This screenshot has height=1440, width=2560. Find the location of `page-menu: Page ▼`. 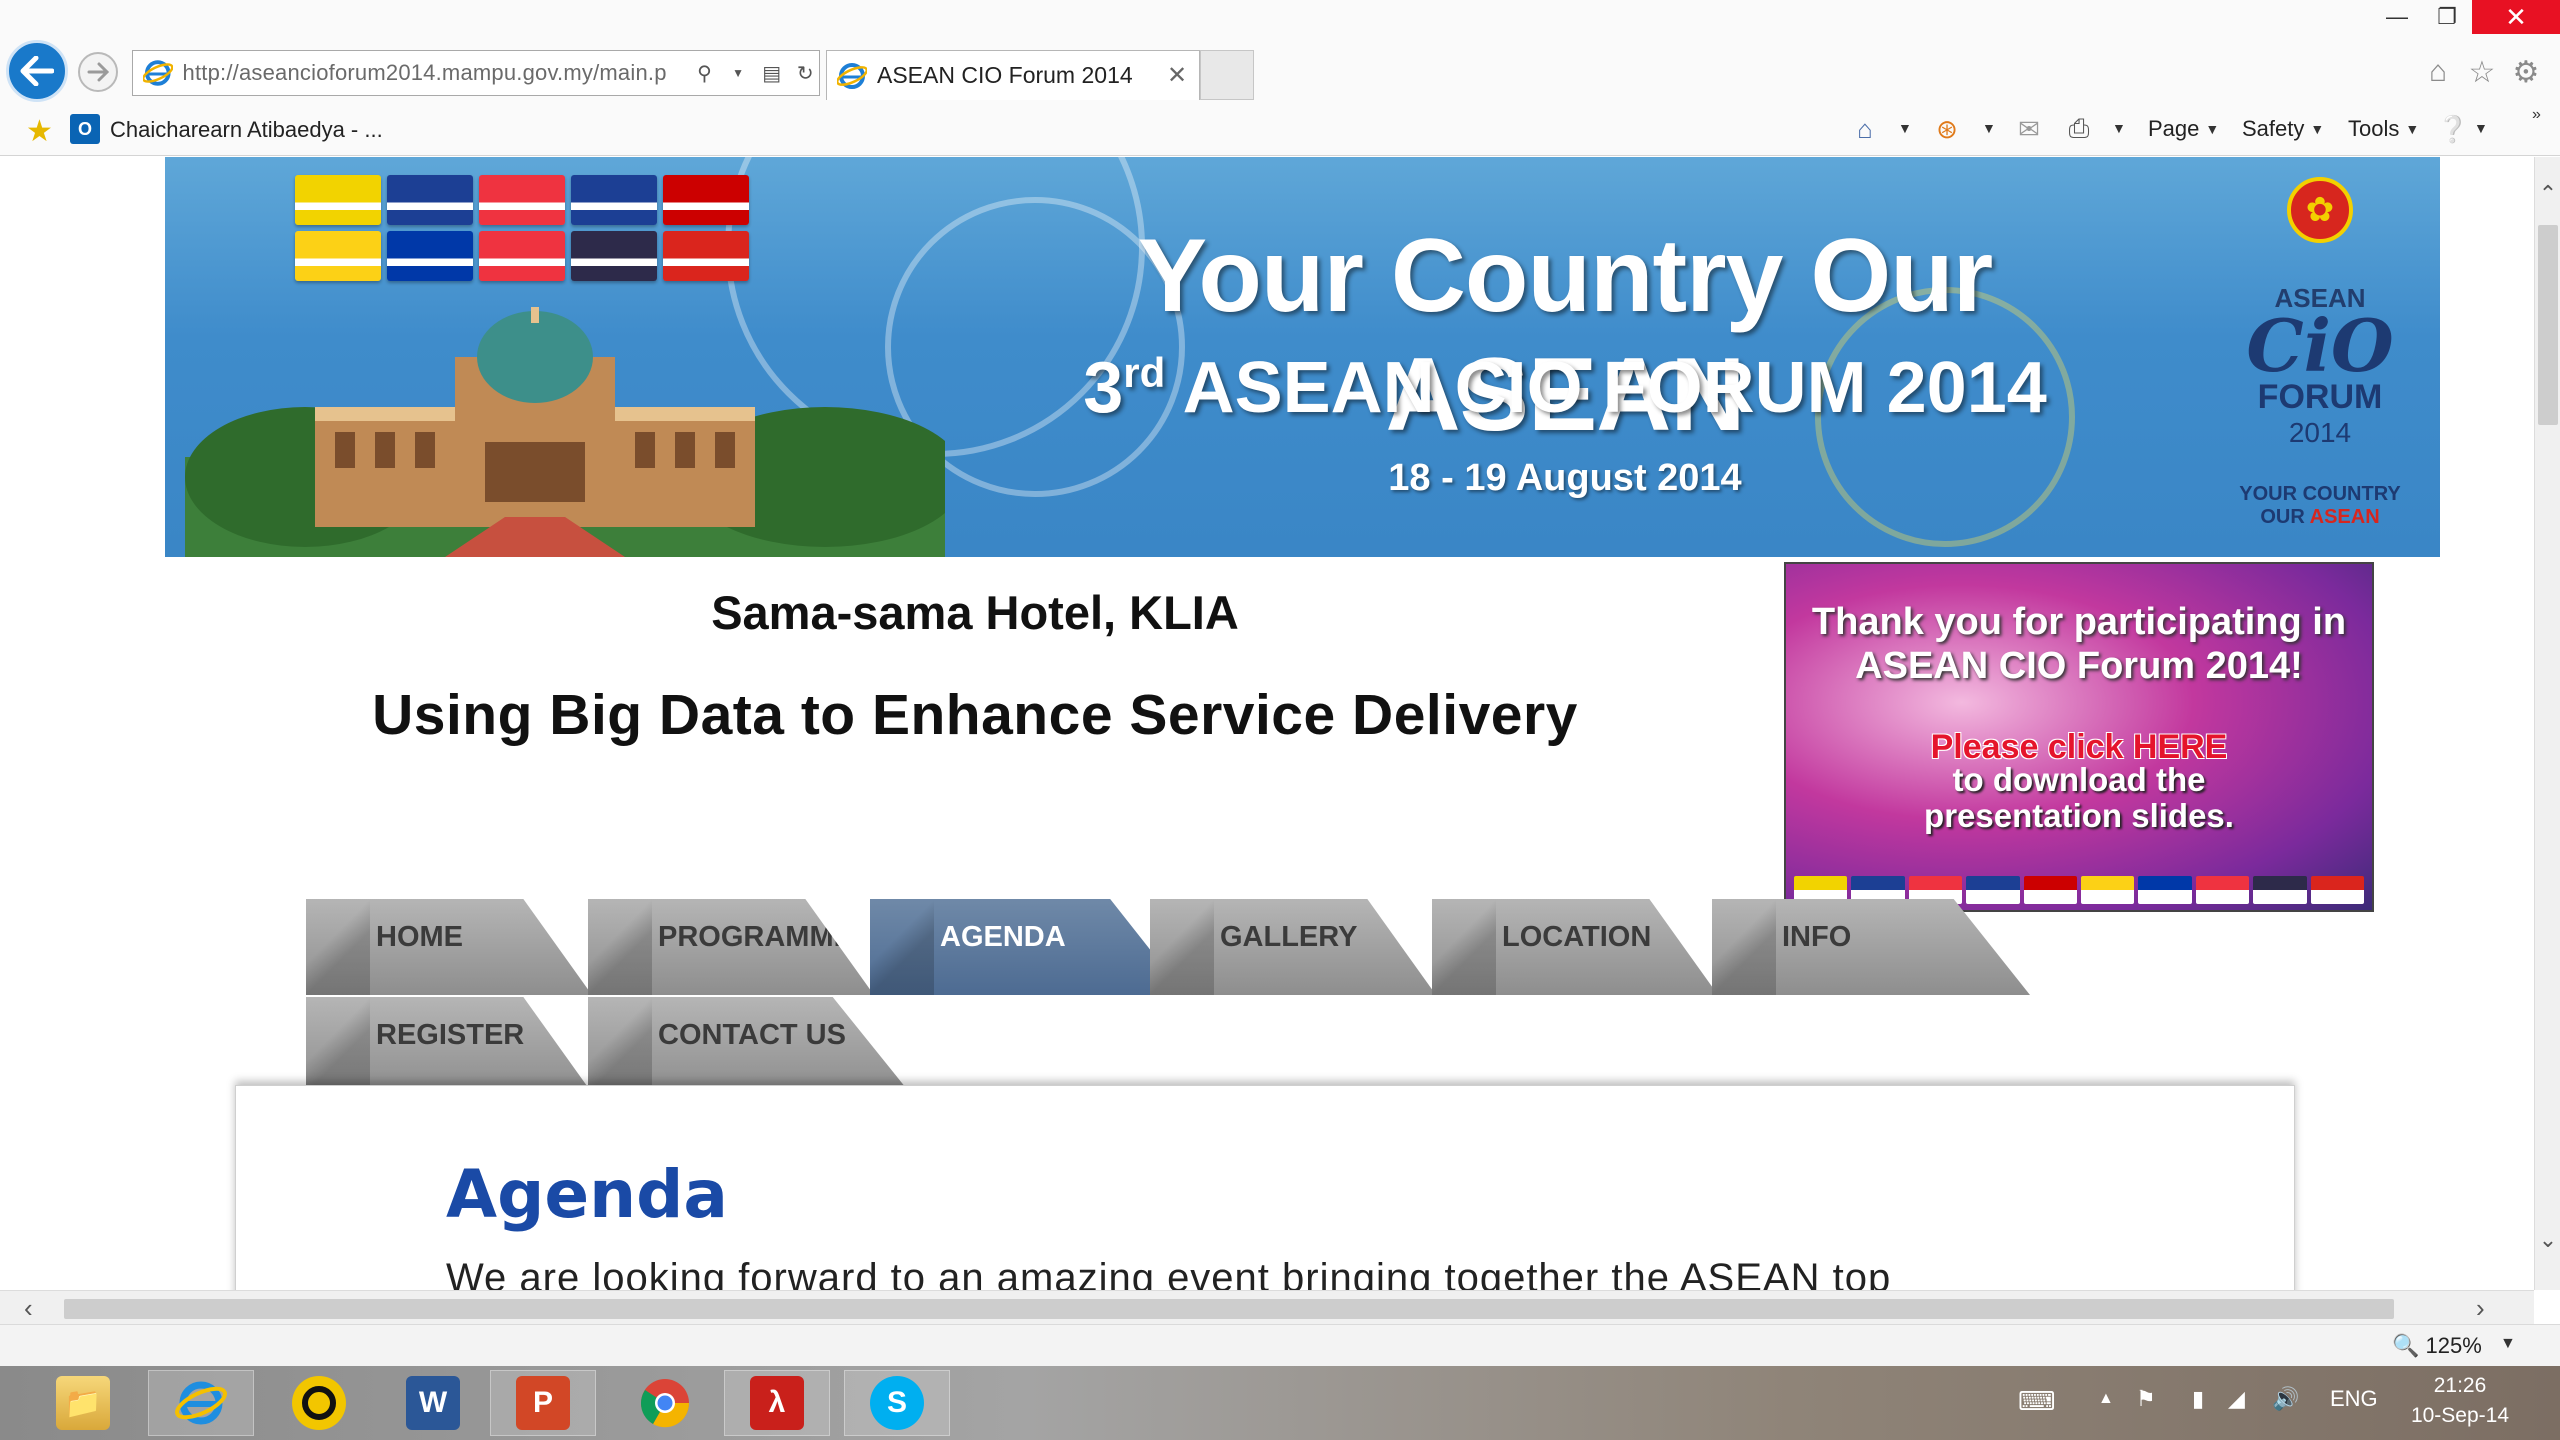

page-menu: Page ▼ is located at coordinates (2183, 129).